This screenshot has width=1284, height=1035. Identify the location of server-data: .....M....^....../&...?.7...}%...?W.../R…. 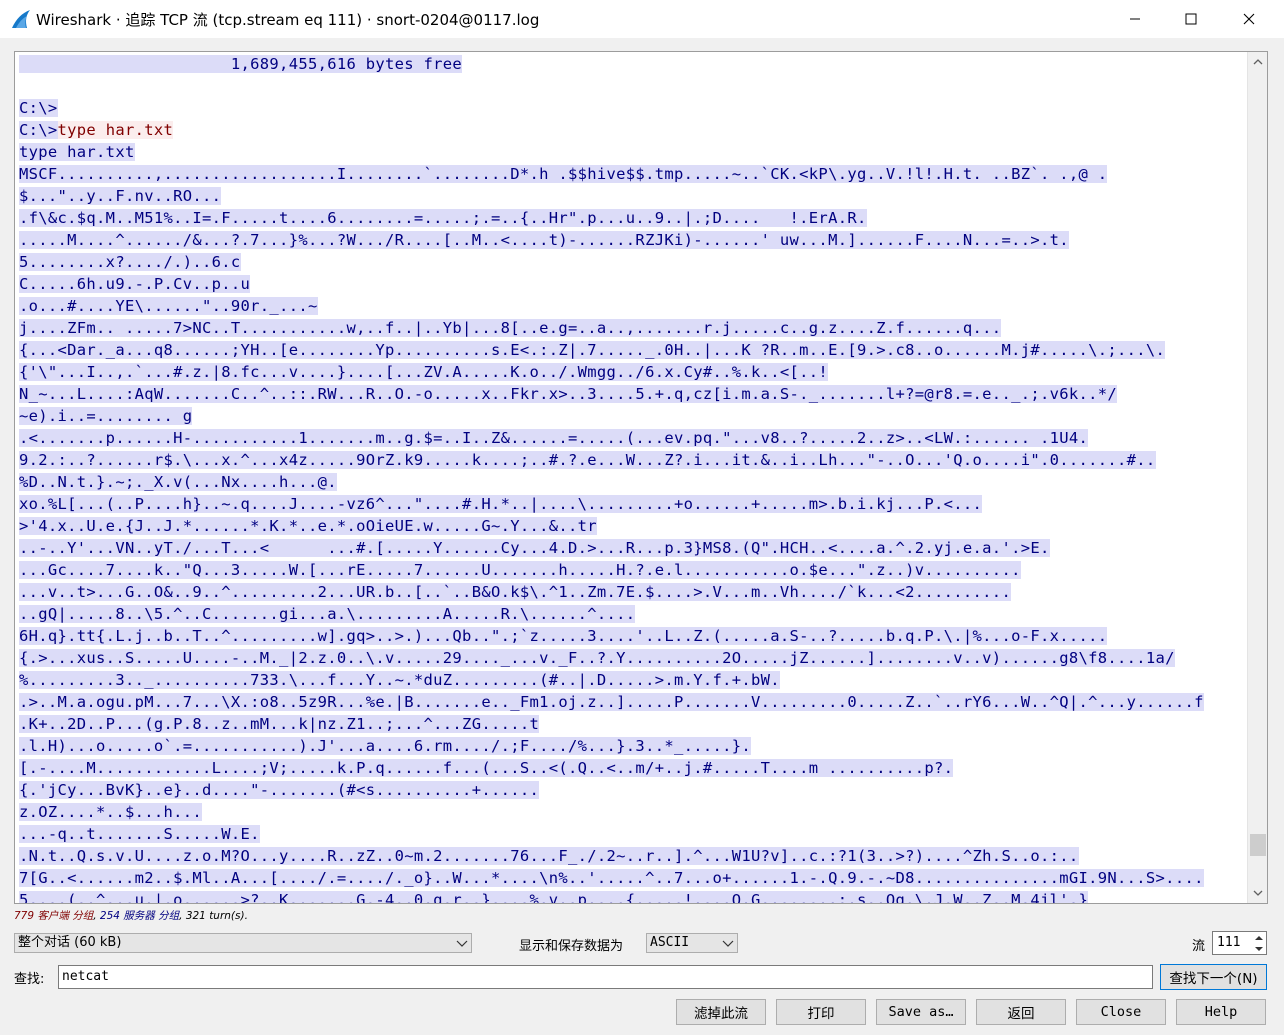
(544, 240).